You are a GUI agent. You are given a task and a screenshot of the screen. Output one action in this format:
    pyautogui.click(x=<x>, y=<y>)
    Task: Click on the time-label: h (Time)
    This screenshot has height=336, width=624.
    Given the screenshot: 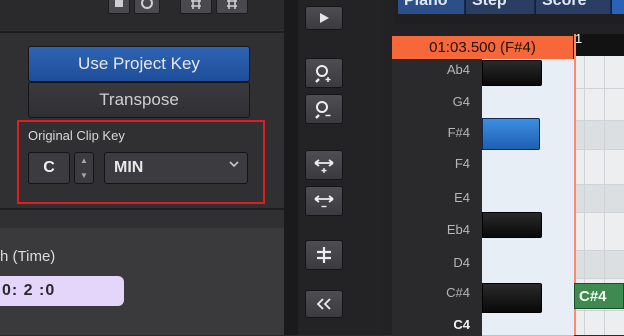 What is the action you would take?
    pyautogui.click(x=28, y=256)
    